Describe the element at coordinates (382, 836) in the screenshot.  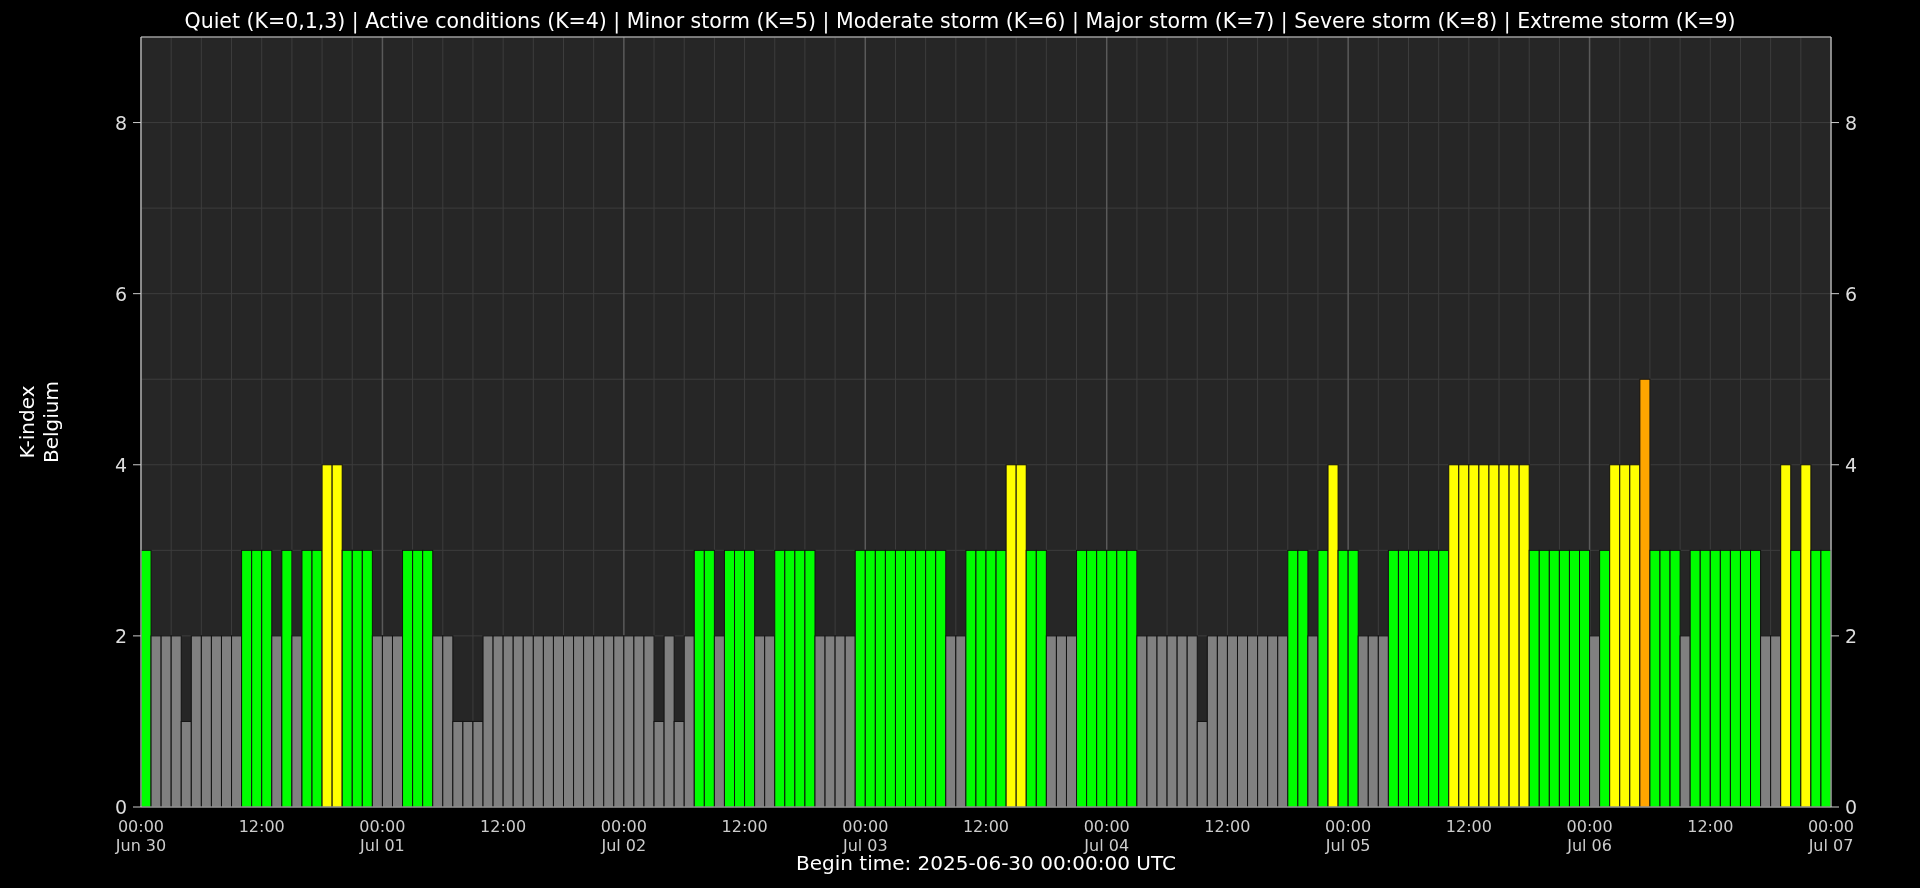
I see `x-tick-label: 00:00 Jul 01` at that location.